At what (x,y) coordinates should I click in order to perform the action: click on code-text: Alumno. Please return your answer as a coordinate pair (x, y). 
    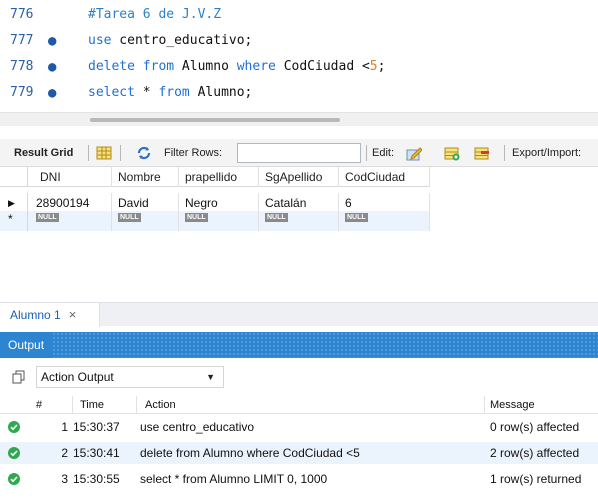
    Looking at the image, I should click on (205, 66).